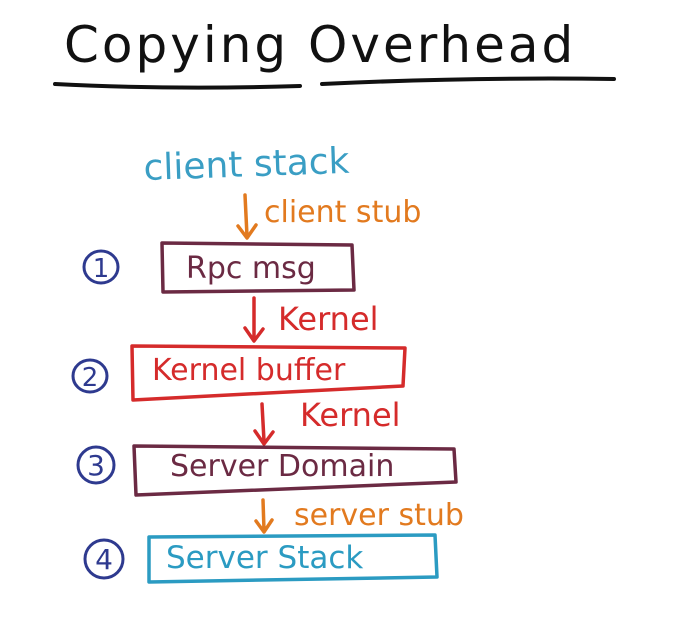 The height and width of the screenshot is (617, 690). I want to click on title-underline-right, so click(468, 81).